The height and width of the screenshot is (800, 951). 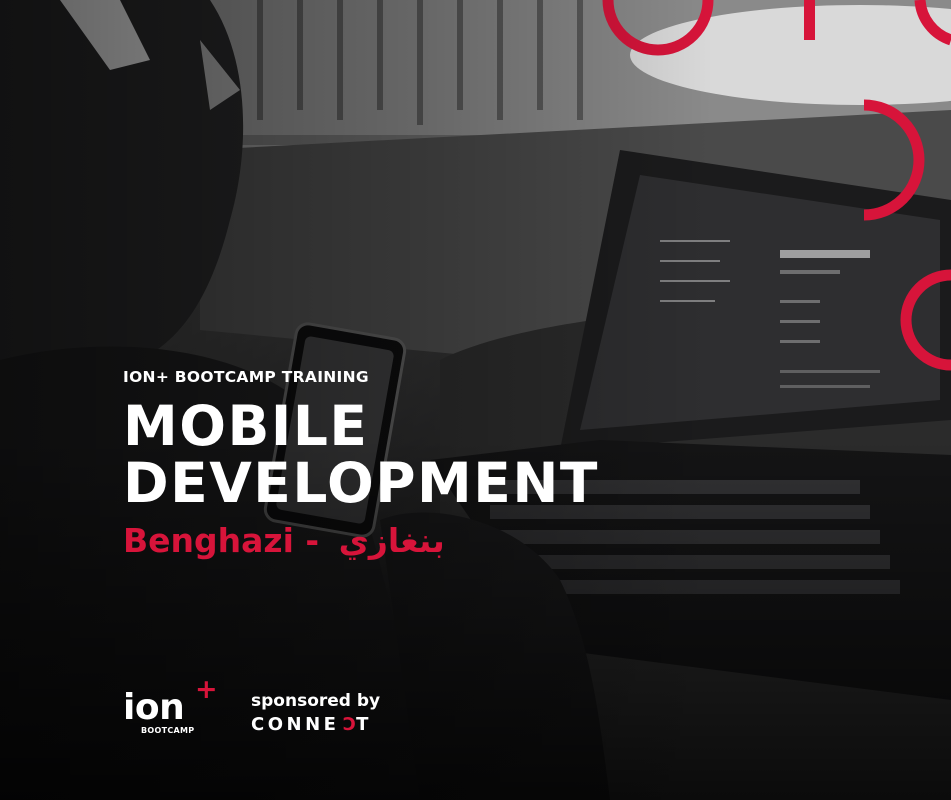 What do you see at coordinates (295, 724) in the screenshot?
I see `connect-logo-main: CONNE` at bounding box center [295, 724].